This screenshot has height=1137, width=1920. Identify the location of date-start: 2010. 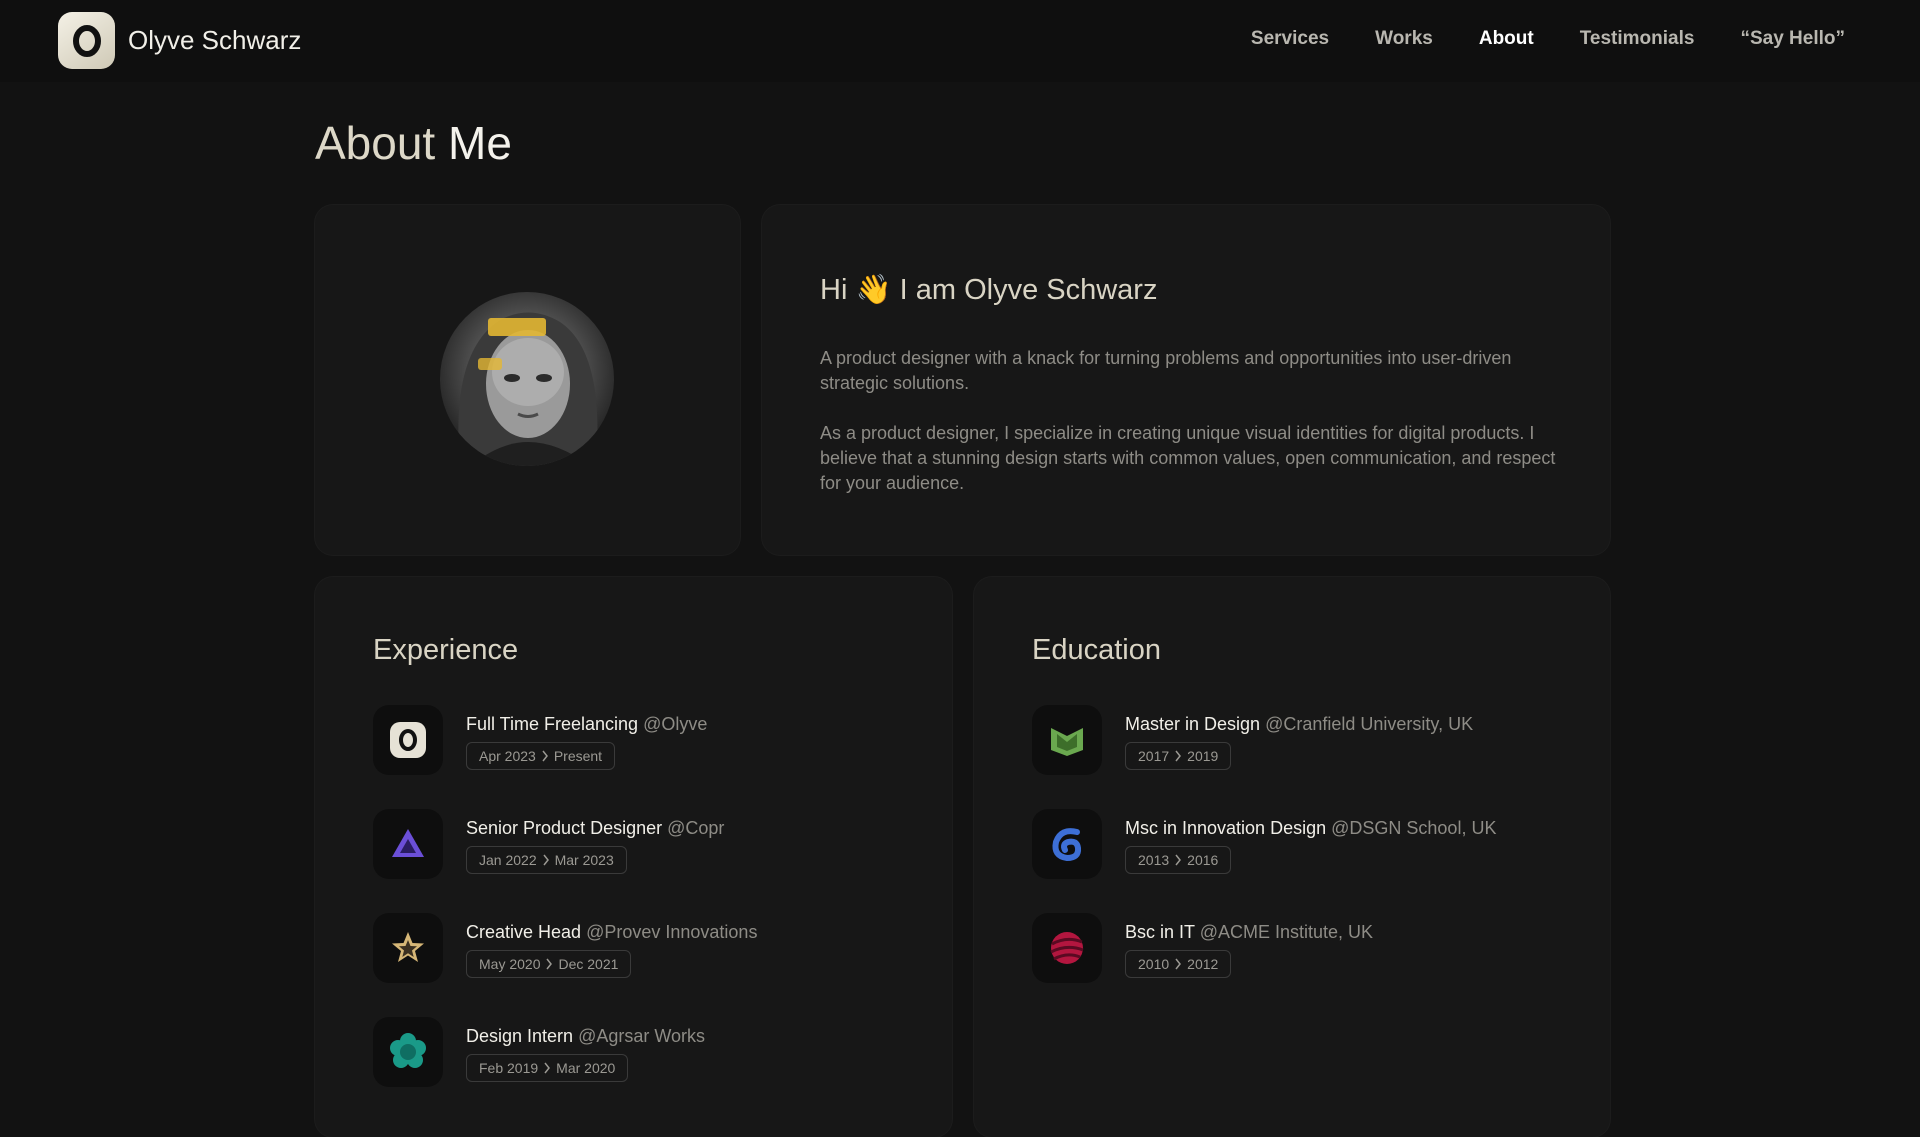
(1154, 964).